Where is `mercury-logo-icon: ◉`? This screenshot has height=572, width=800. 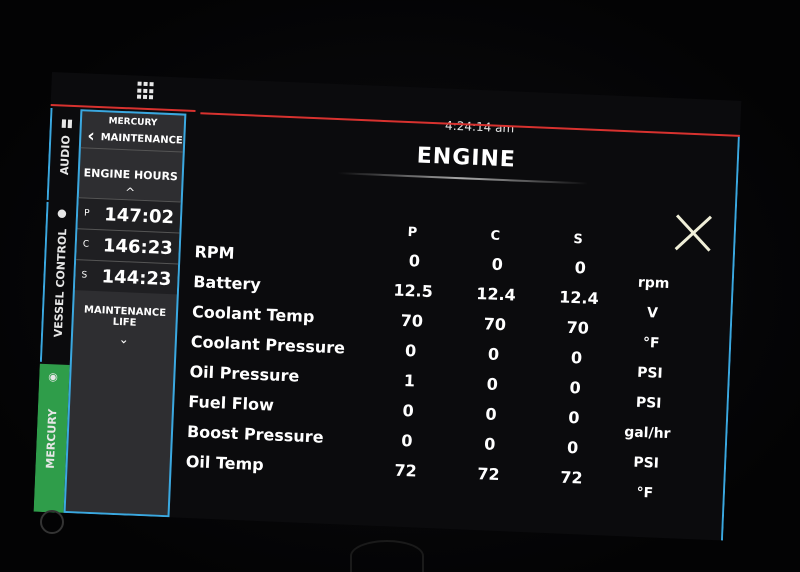 mercury-logo-icon: ◉ is located at coordinates (53, 377).